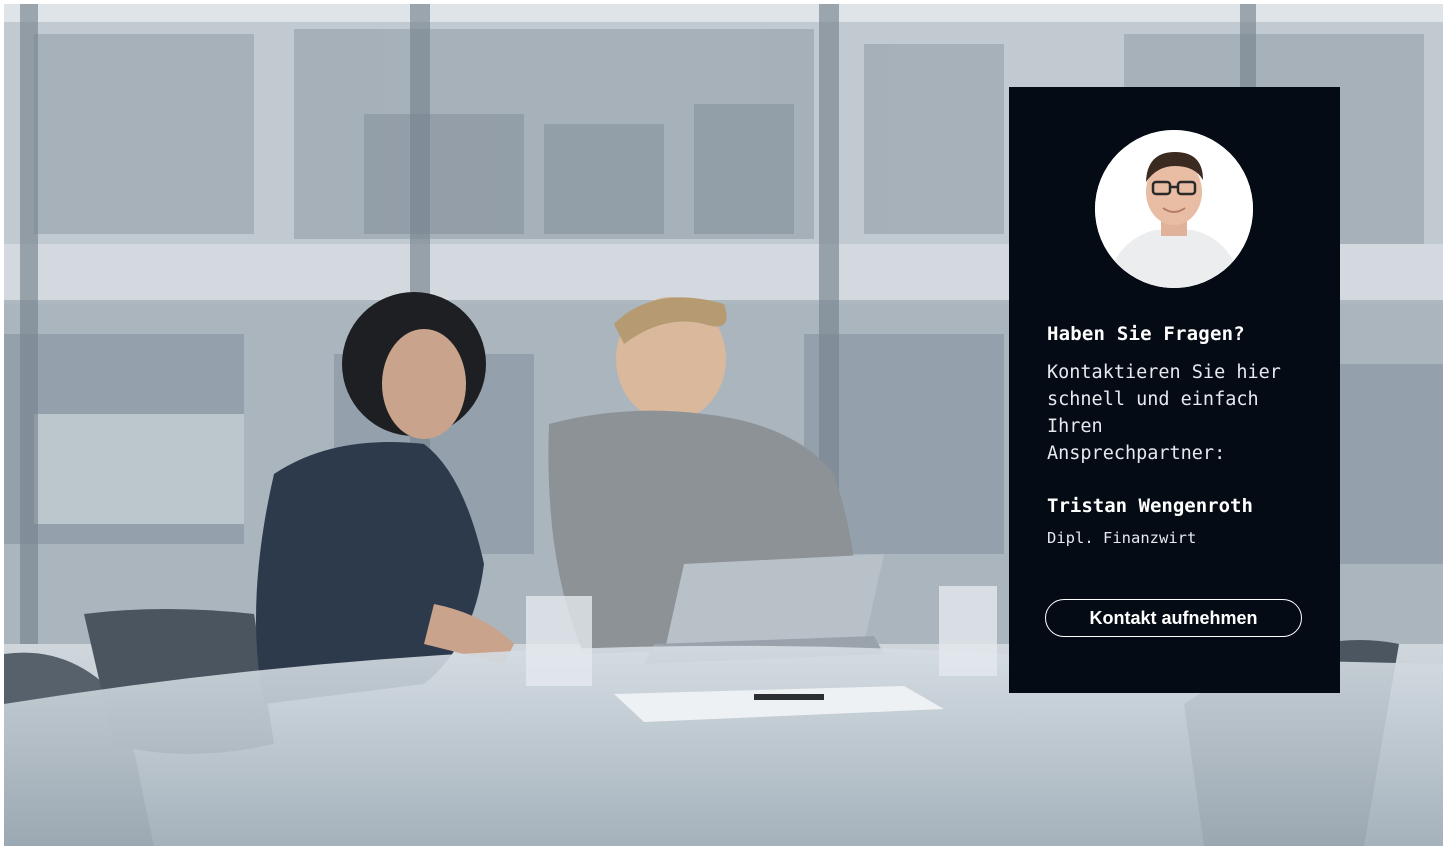 The height and width of the screenshot is (850, 1451). I want to click on contact-job-title: Dipl. Finanzwirt, so click(1122, 538).